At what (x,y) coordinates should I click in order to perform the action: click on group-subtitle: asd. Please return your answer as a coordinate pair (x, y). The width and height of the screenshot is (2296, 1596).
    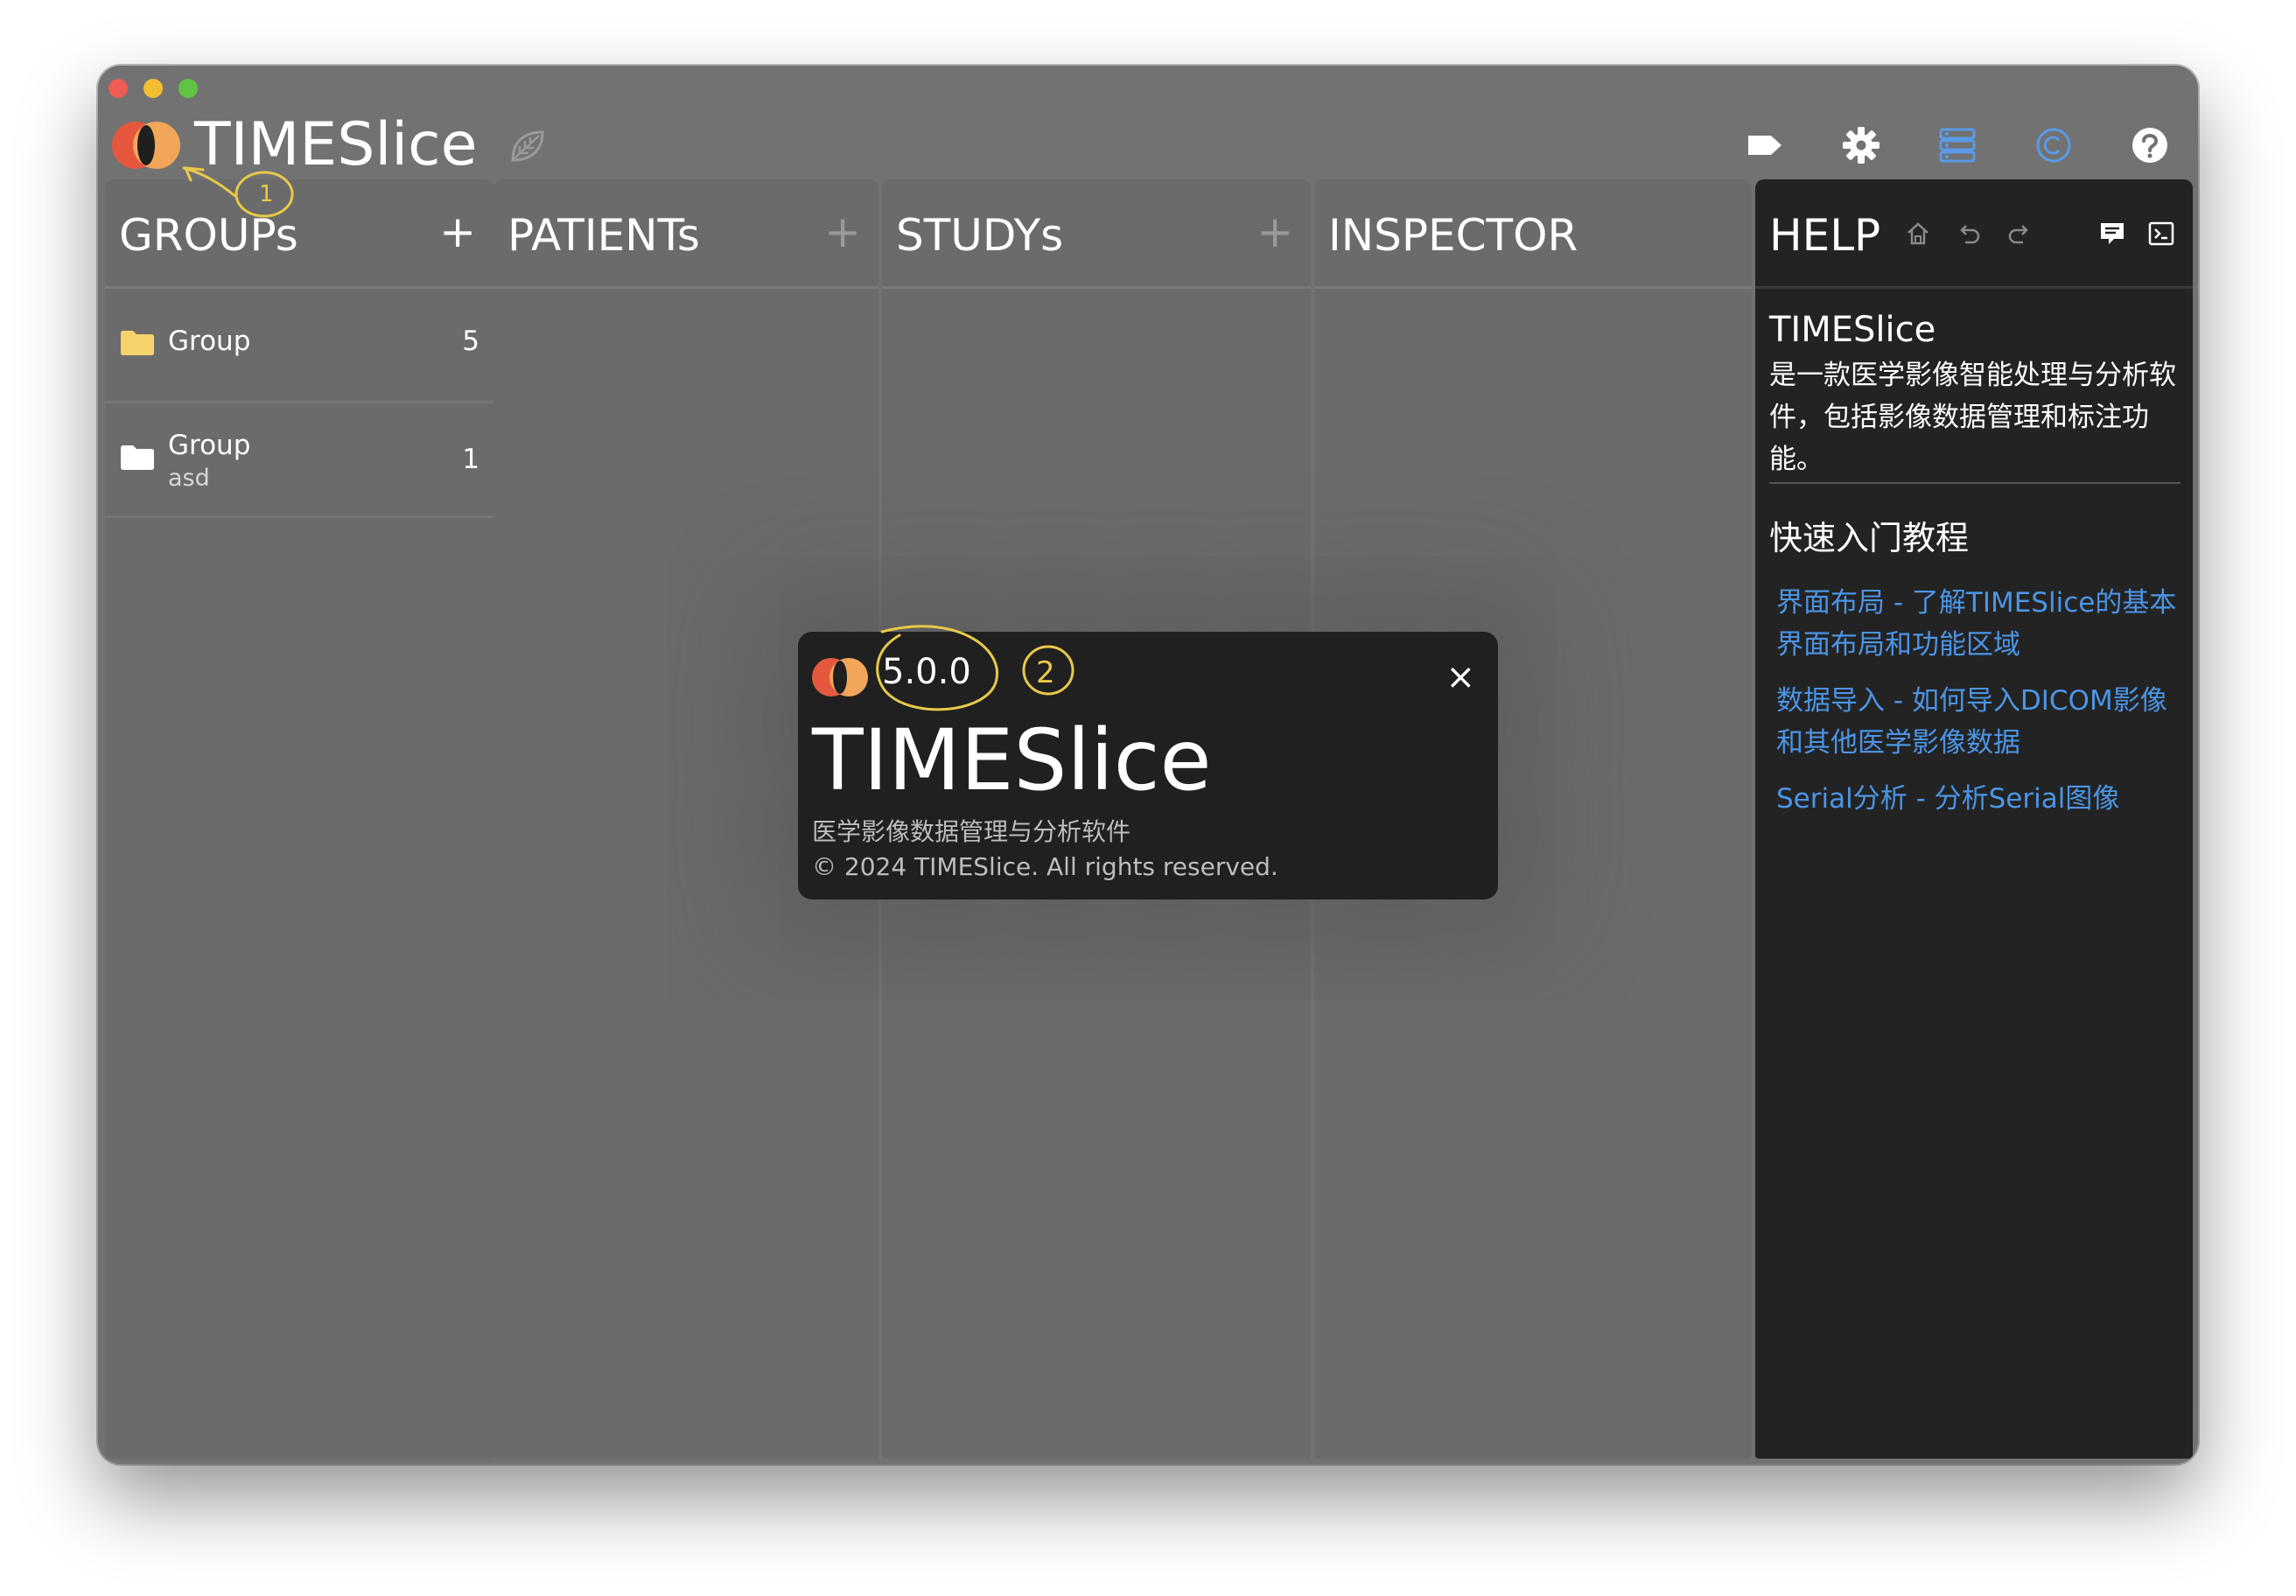
    Looking at the image, I should click on (189, 478).